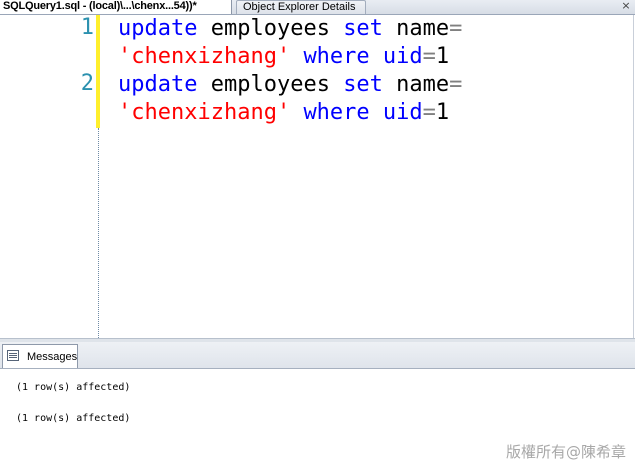 The image size is (635, 469). Describe the element at coordinates (98, 71) in the screenshot. I see `change-tracking-bar` at that location.